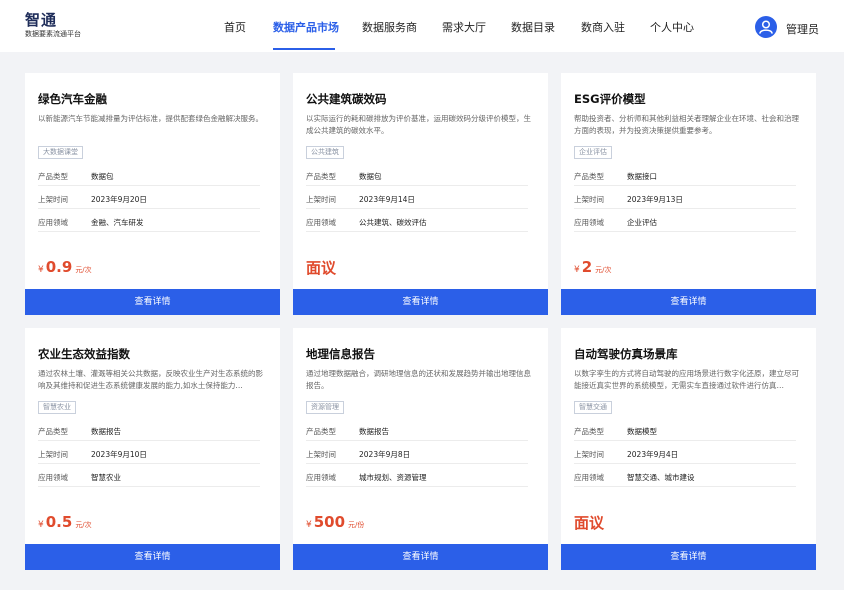 This screenshot has width=844, height=590. I want to click on card-title: 农业生态效益指数, so click(84, 354).